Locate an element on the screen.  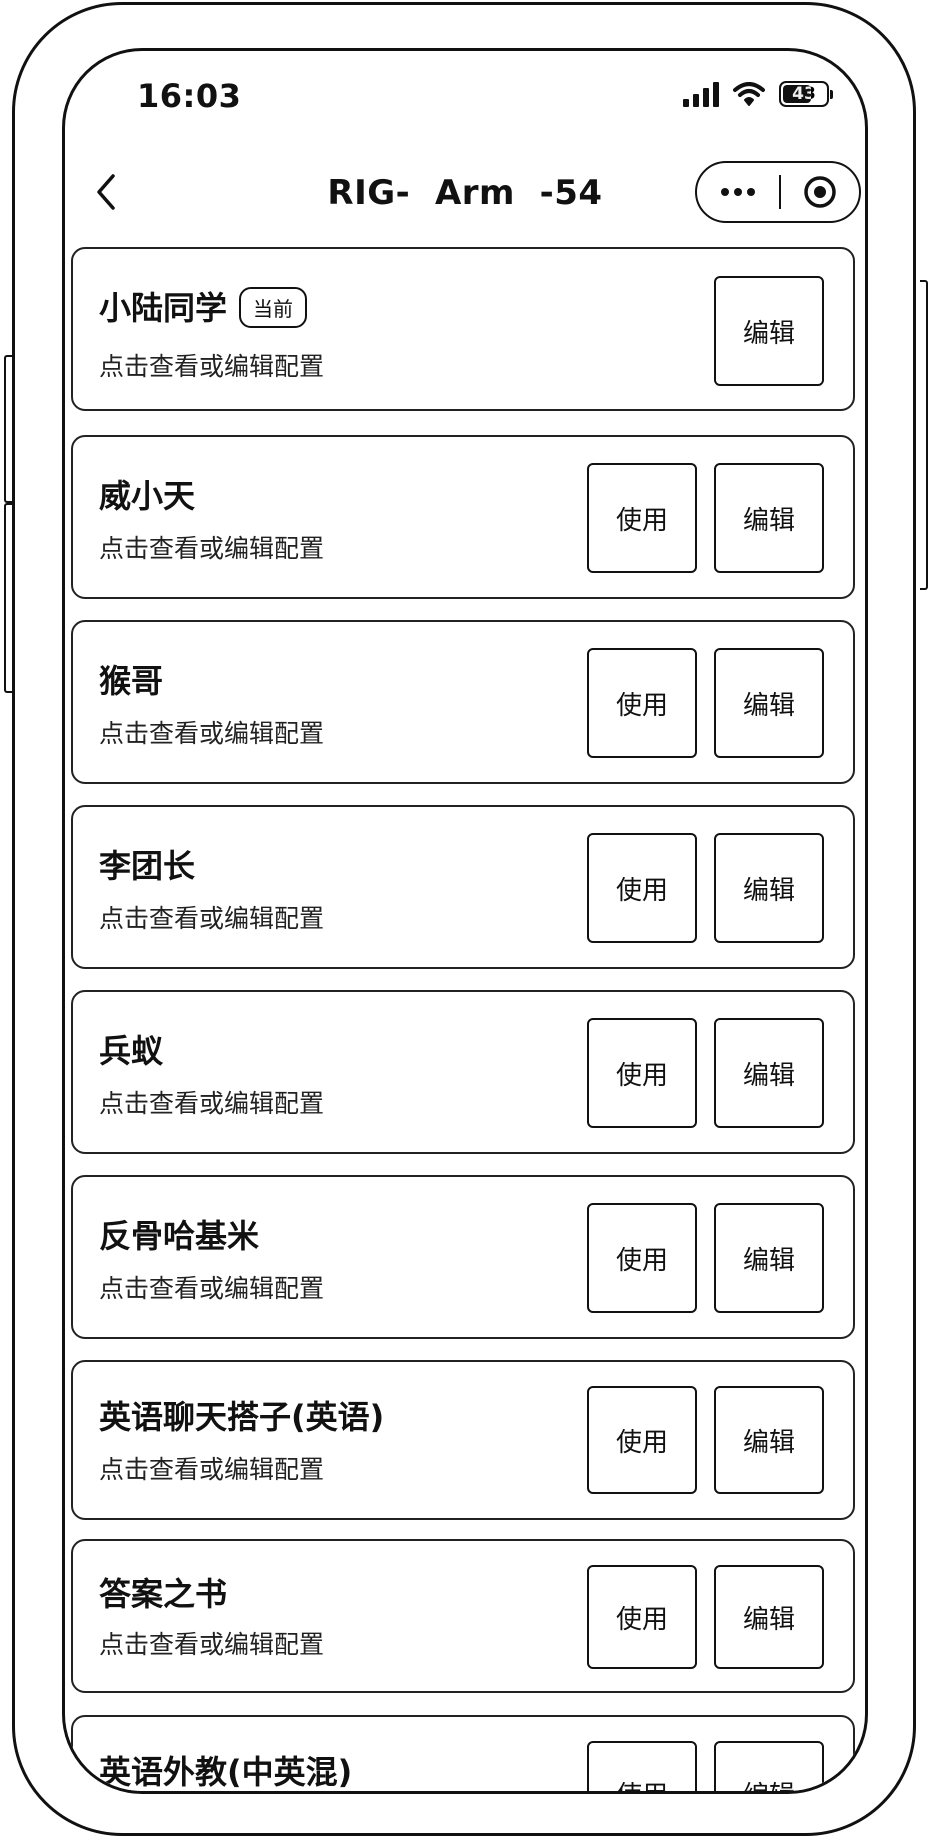
close-mini-program-button is located at coordinates (820, 192).